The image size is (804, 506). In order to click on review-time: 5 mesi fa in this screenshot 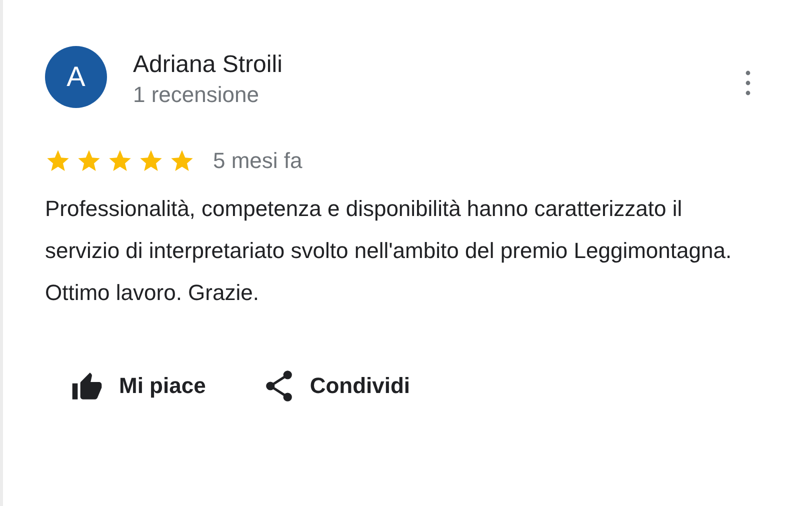, I will do `click(257, 161)`.